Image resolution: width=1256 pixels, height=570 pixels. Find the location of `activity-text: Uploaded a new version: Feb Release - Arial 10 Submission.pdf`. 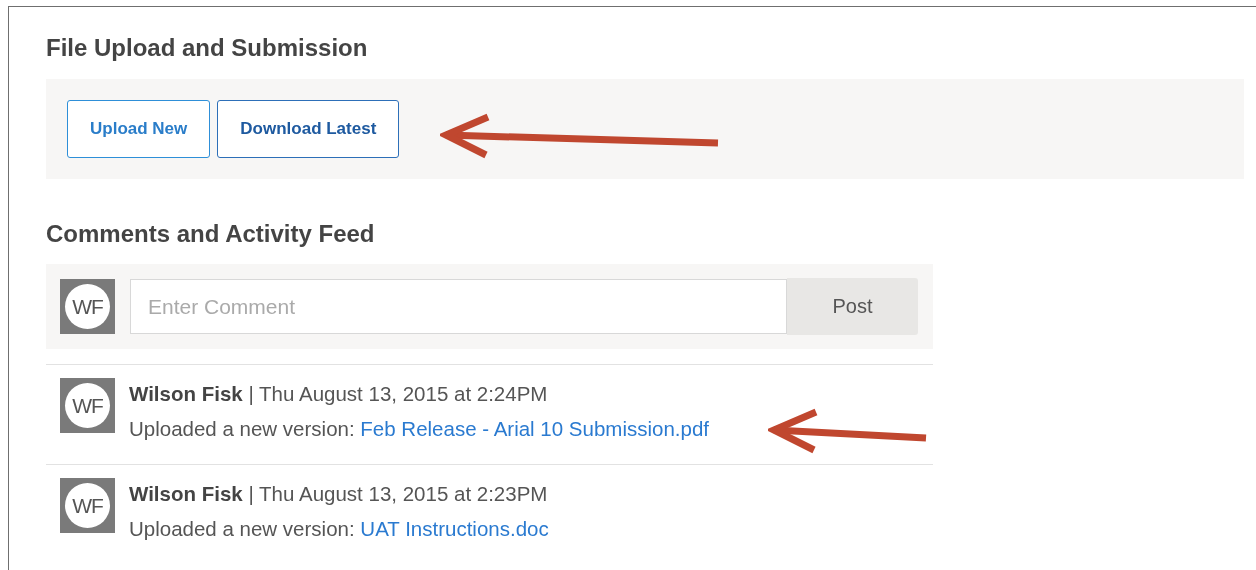

activity-text: Uploaded a new version: Feb Release - Arial 10 Submission.pdf is located at coordinates (419, 429).